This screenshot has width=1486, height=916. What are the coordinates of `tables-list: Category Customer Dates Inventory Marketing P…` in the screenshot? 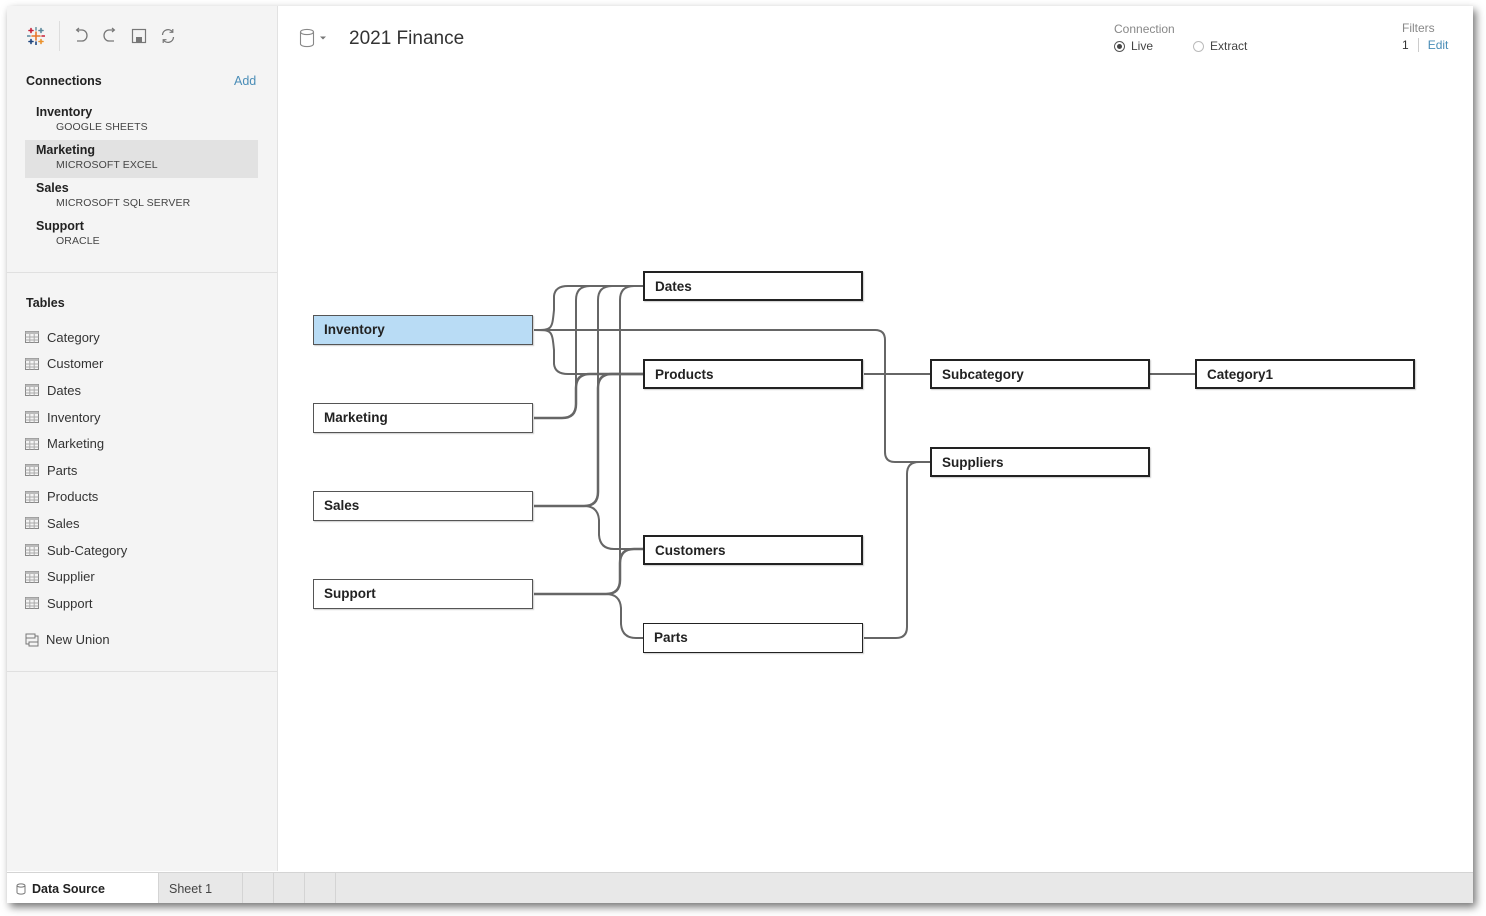 It's located at (76, 470).